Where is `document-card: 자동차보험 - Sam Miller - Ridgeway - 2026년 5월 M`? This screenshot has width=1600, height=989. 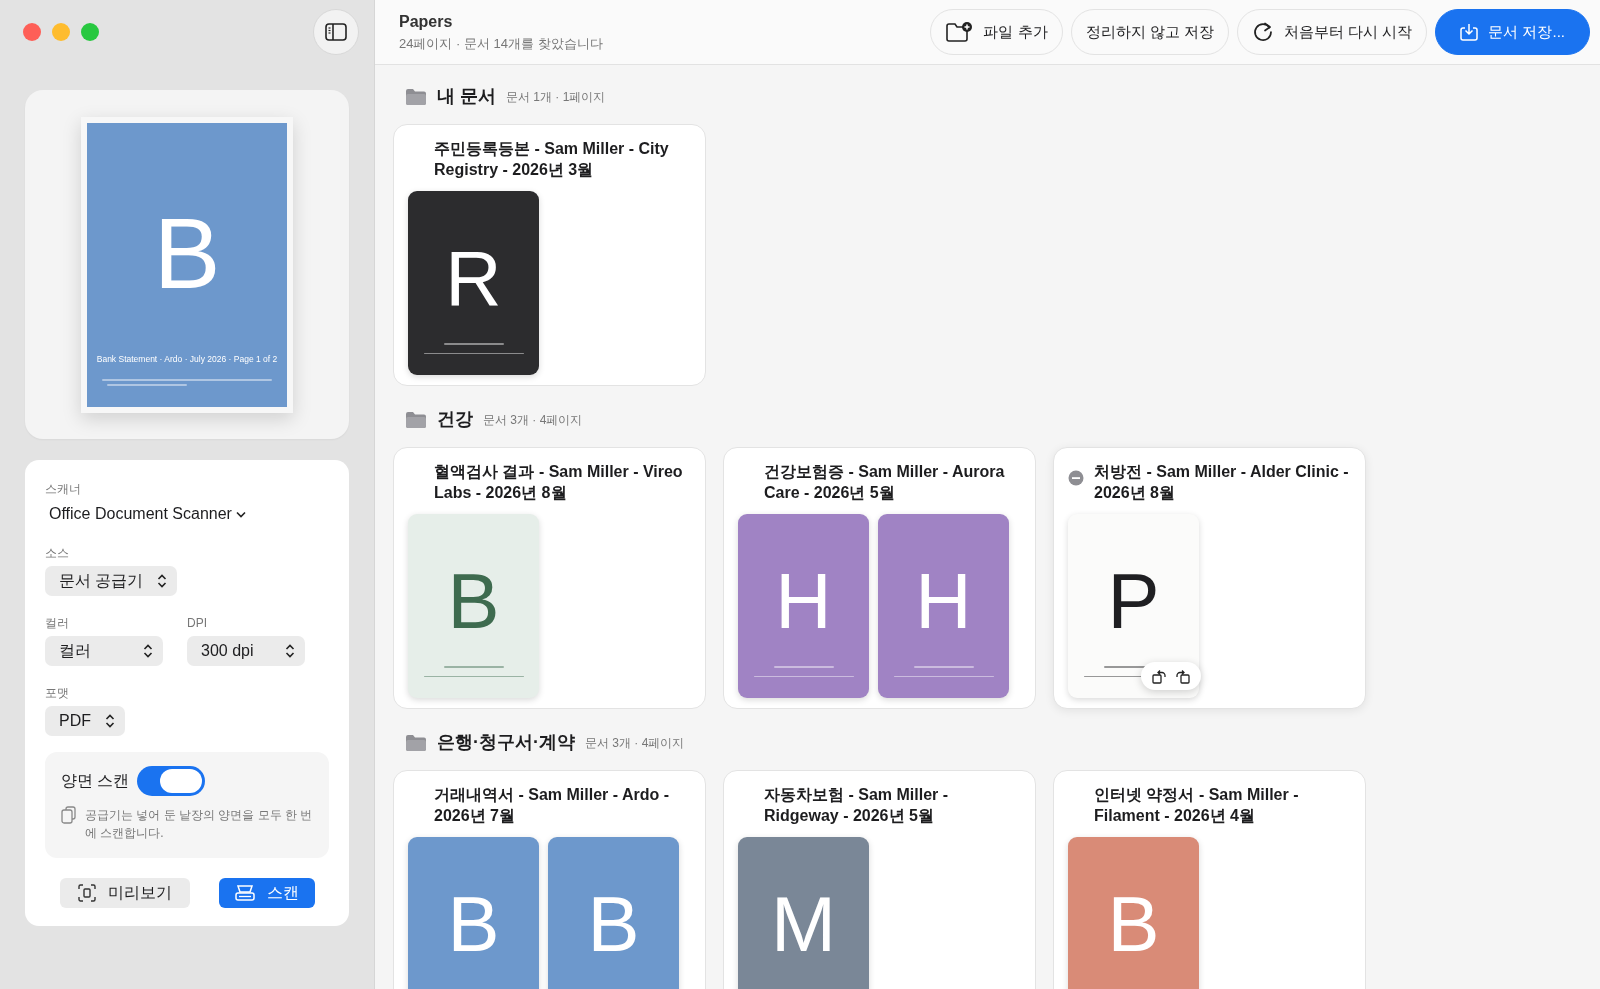 document-card: 자동차보험 - Sam Miller - Ridgeway - 2026년 5월 M is located at coordinates (879, 879).